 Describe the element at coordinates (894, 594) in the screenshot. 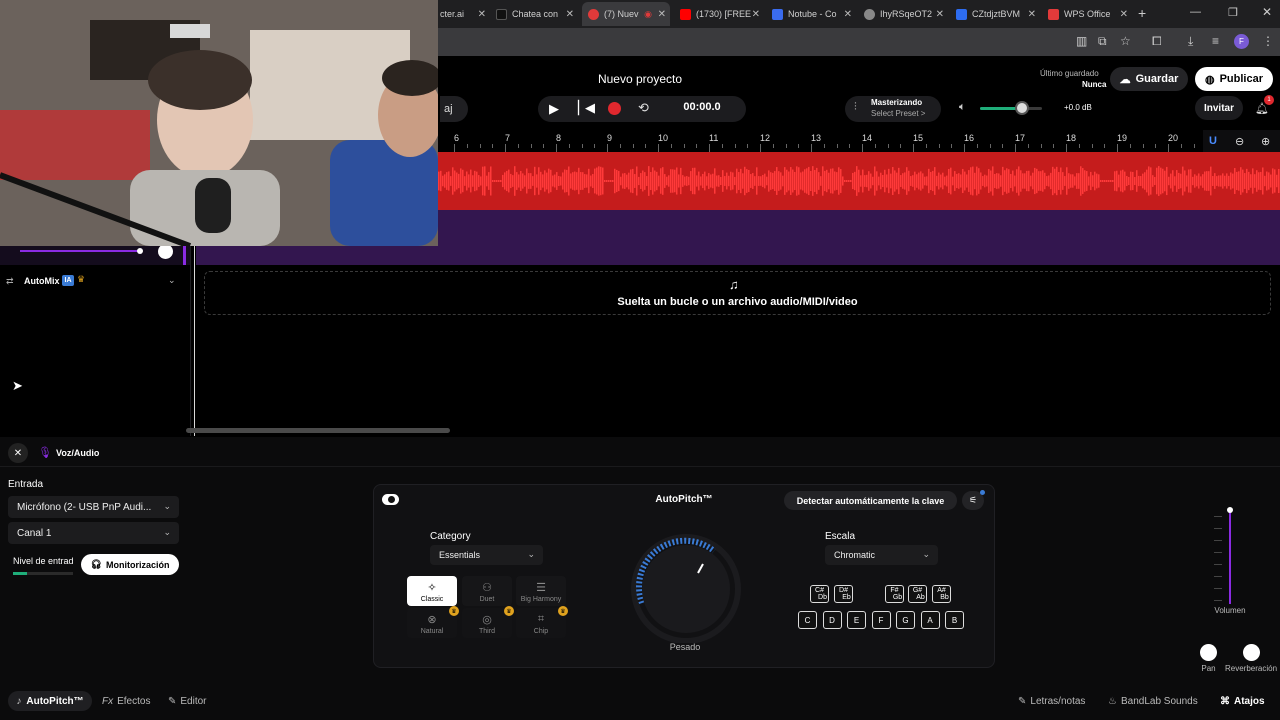

I see `sharp-key: F# Gb` at that location.